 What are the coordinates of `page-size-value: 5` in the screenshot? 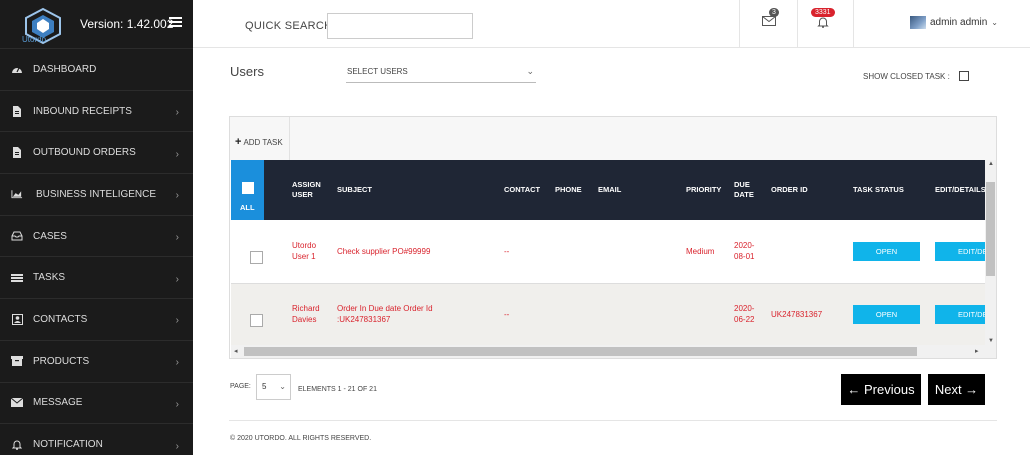 It's located at (264, 386).